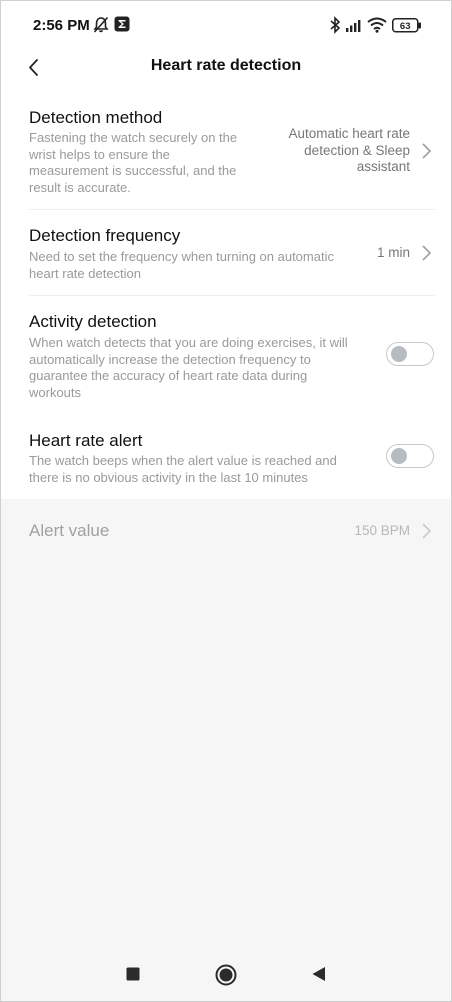  I want to click on battery-level: 63, so click(405, 26).